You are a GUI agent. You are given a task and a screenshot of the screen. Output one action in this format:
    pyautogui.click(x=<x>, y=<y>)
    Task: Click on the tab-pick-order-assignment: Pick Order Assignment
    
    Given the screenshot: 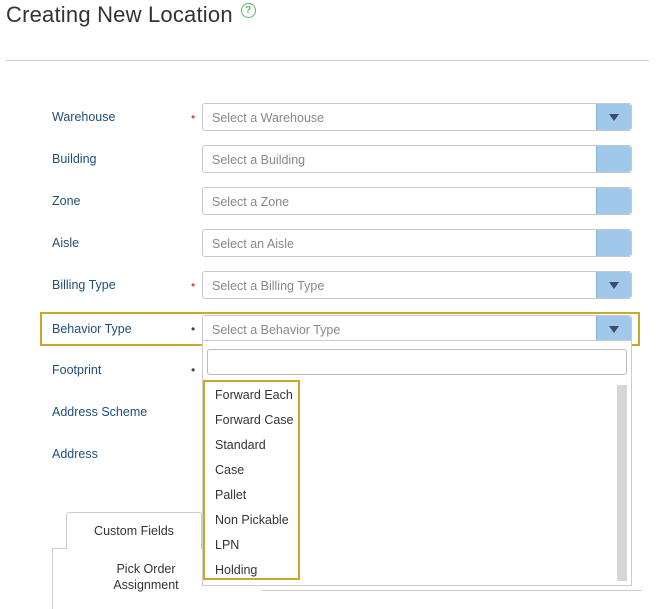 What is the action you would take?
    pyautogui.click(x=146, y=577)
    